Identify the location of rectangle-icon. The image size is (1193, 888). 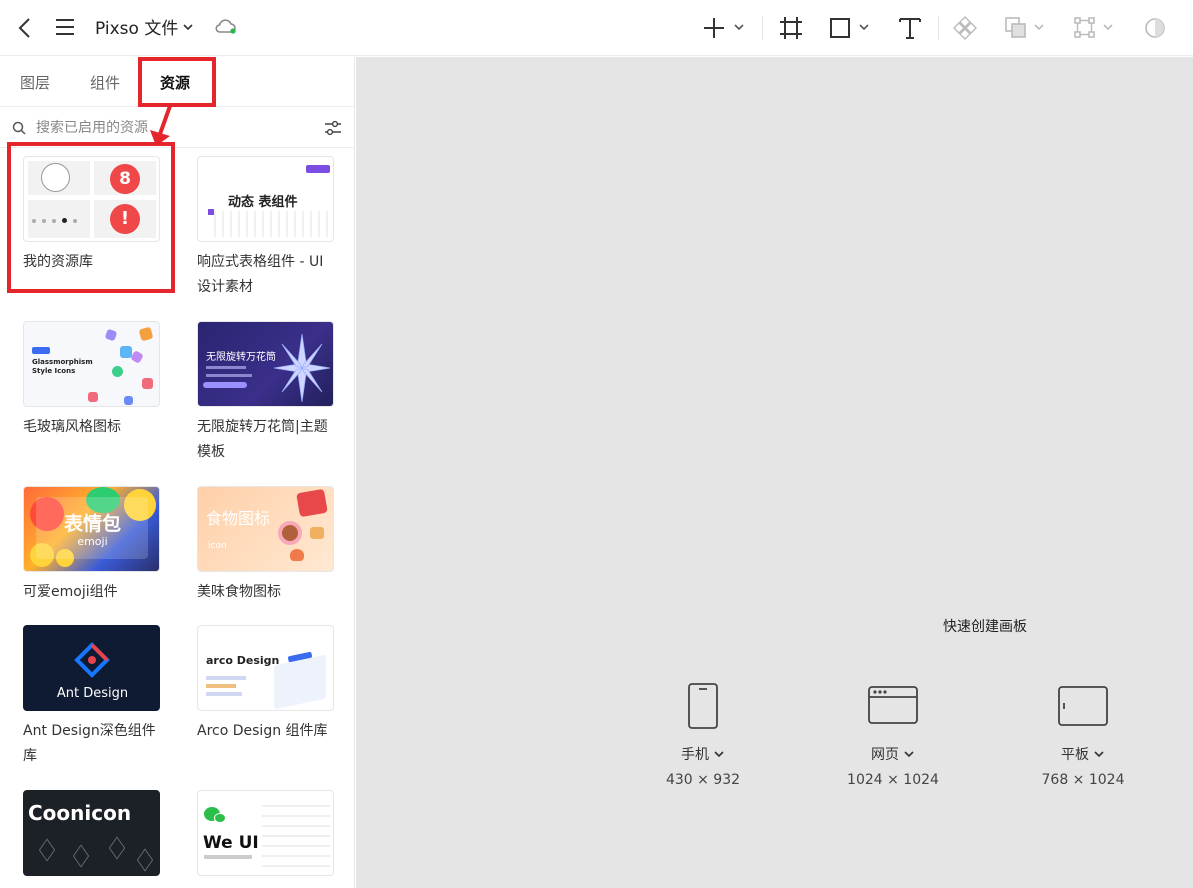
(849, 28).